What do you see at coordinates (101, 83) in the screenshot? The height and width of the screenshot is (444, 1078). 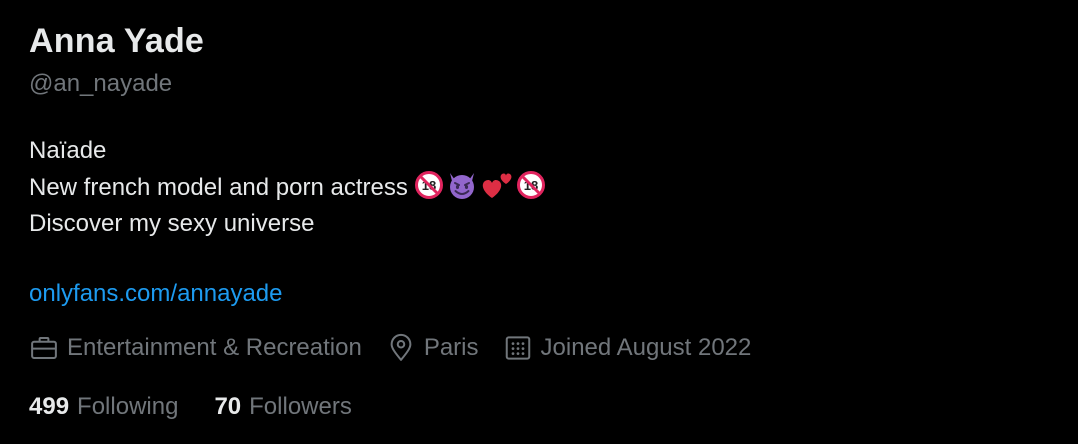 I see `user-handle: @an_nayade` at bounding box center [101, 83].